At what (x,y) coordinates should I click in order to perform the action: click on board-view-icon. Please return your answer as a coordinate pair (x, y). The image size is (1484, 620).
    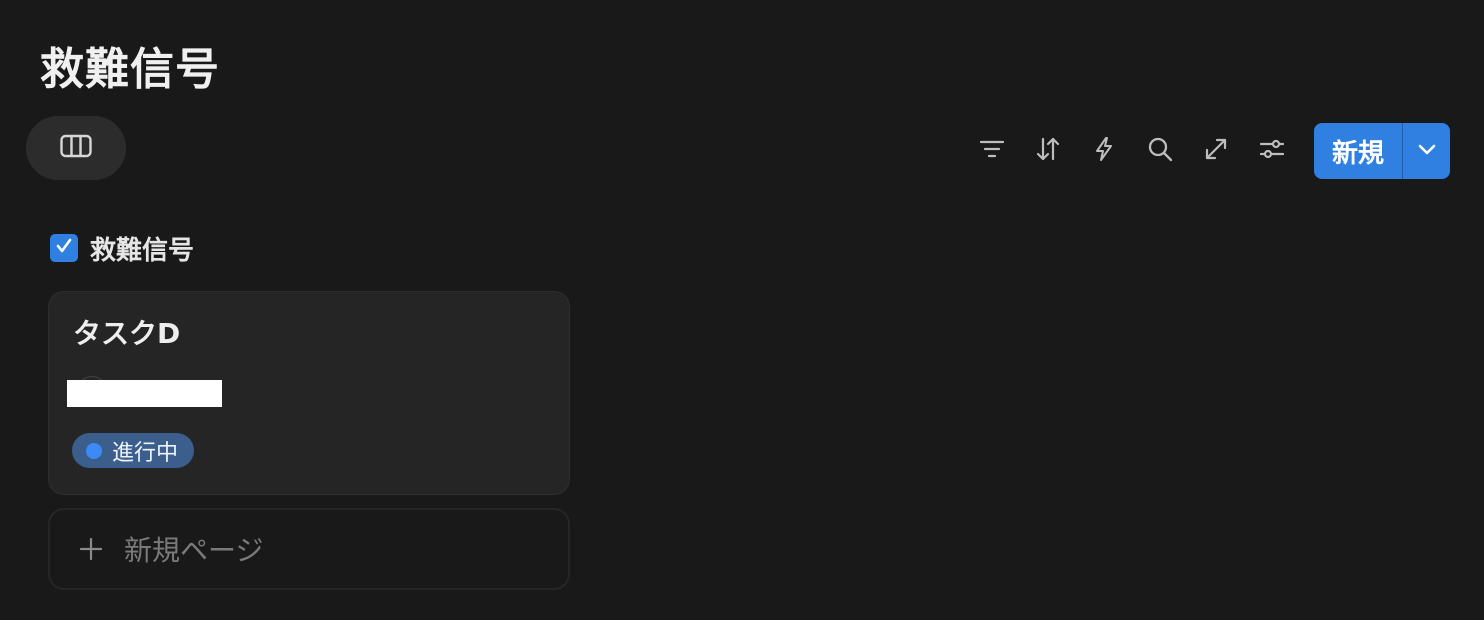
    Looking at the image, I should click on (76, 148).